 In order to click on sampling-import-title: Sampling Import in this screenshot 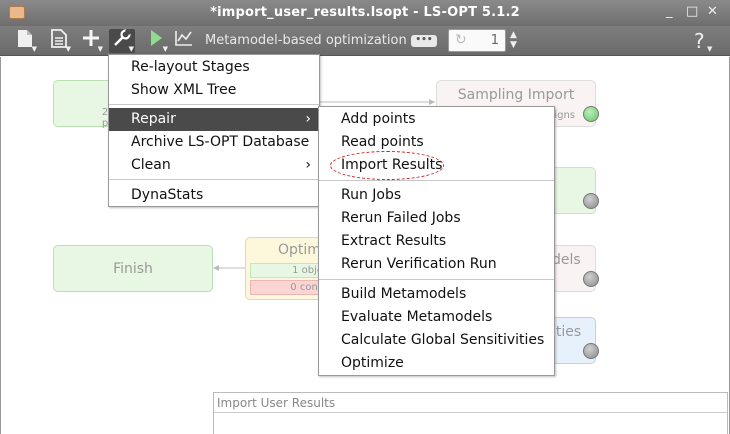, I will do `click(516, 95)`.